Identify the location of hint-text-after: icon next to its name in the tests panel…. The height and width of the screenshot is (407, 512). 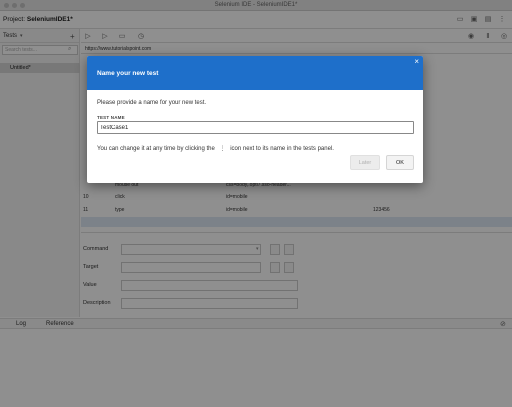
(282, 149).